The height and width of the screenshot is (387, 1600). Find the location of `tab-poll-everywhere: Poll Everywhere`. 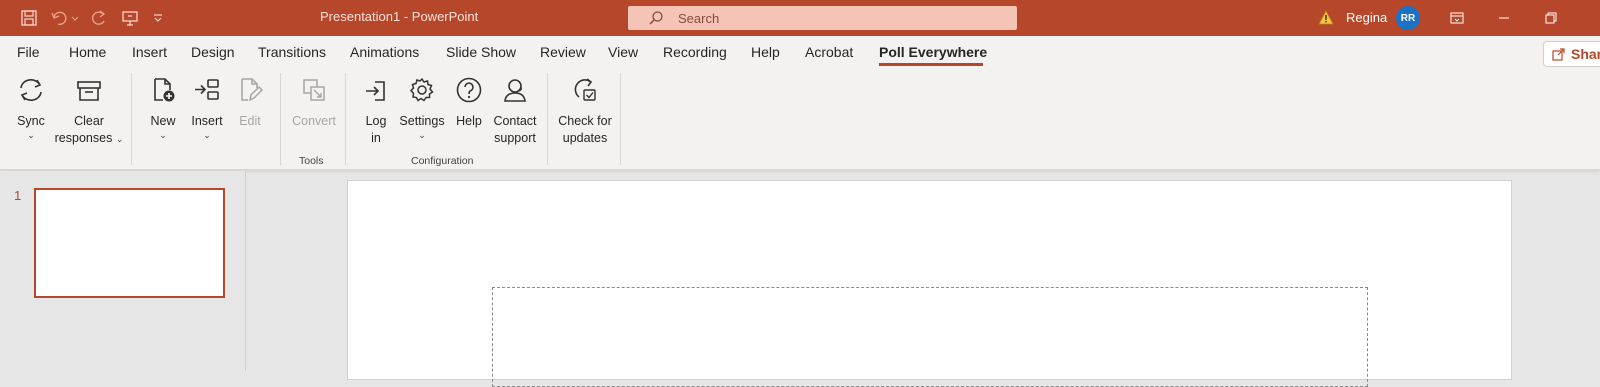

tab-poll-everywhere: Poll Everywhere is located at coordinates (933, 52).